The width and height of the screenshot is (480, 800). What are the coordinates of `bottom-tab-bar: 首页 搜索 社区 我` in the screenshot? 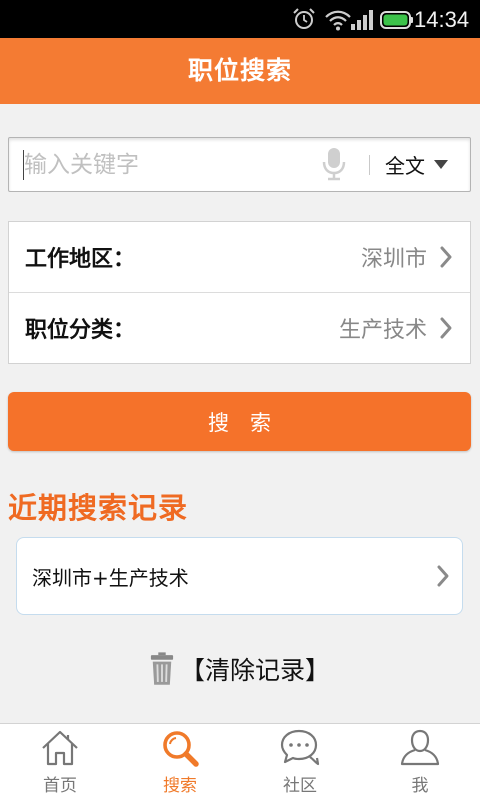 It's located at (240, 761).